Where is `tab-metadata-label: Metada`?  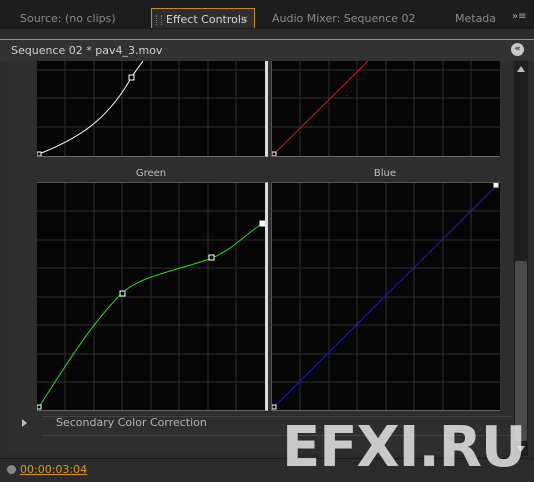 tab-metadata-label: Metada is located at coordinates (476, 18).